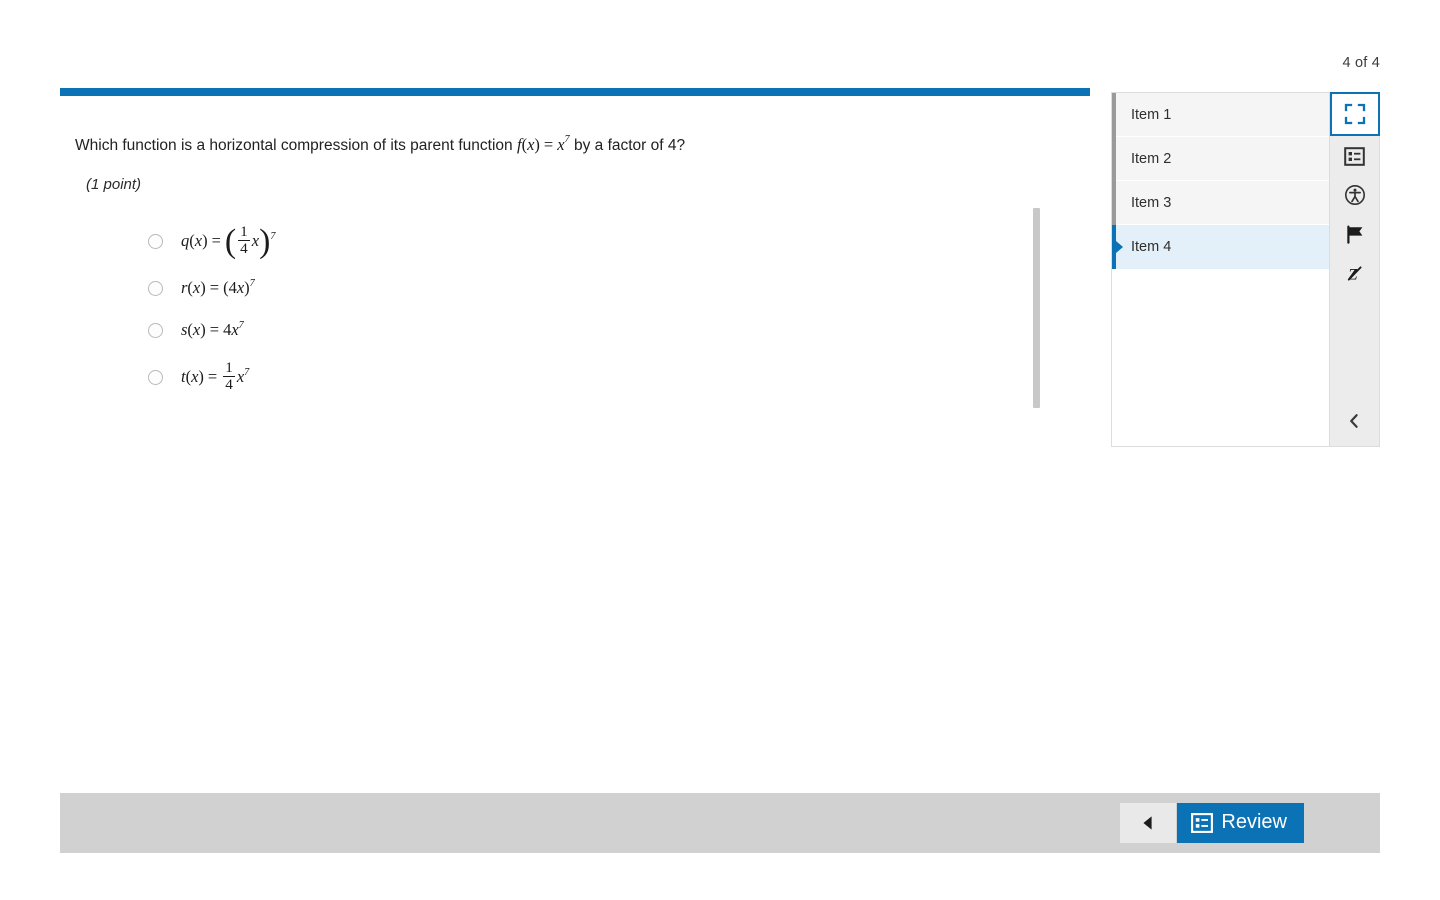 The image size is (1440, 900). I want to click on flag-icon, so click(1355, 234).